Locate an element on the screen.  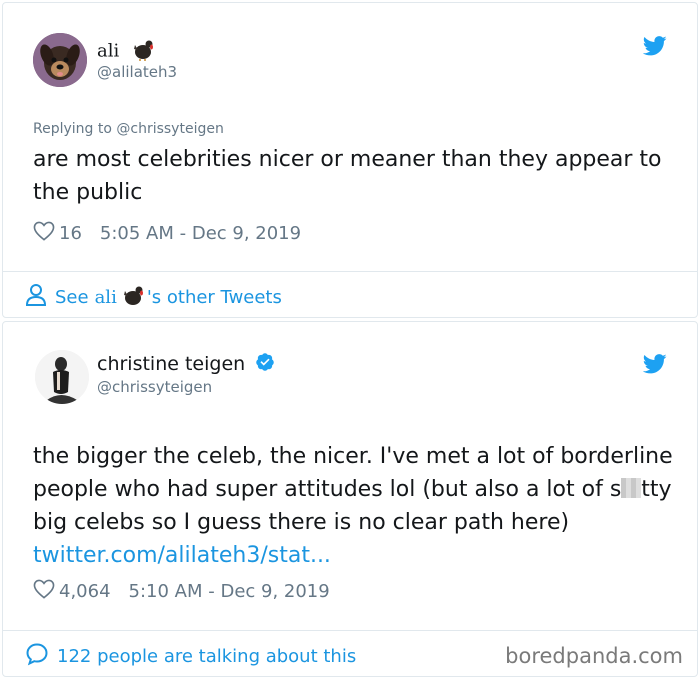
timestamp: 5:10 AM - Dec 9, 2019 is located at coordinates (229, 591).